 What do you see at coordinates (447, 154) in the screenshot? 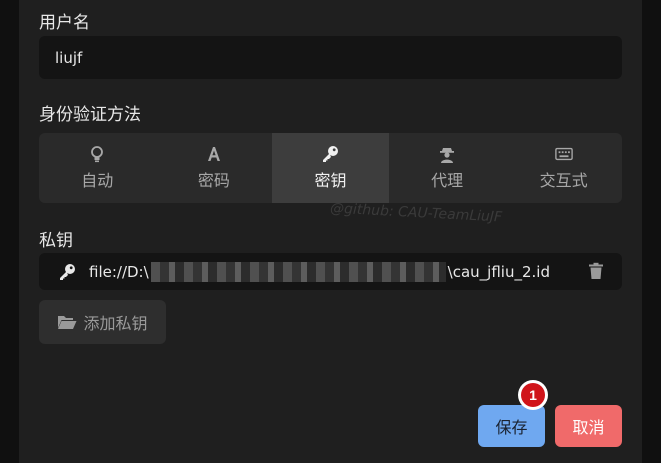
I see `agent-icon` at bounding box center [447, 154].